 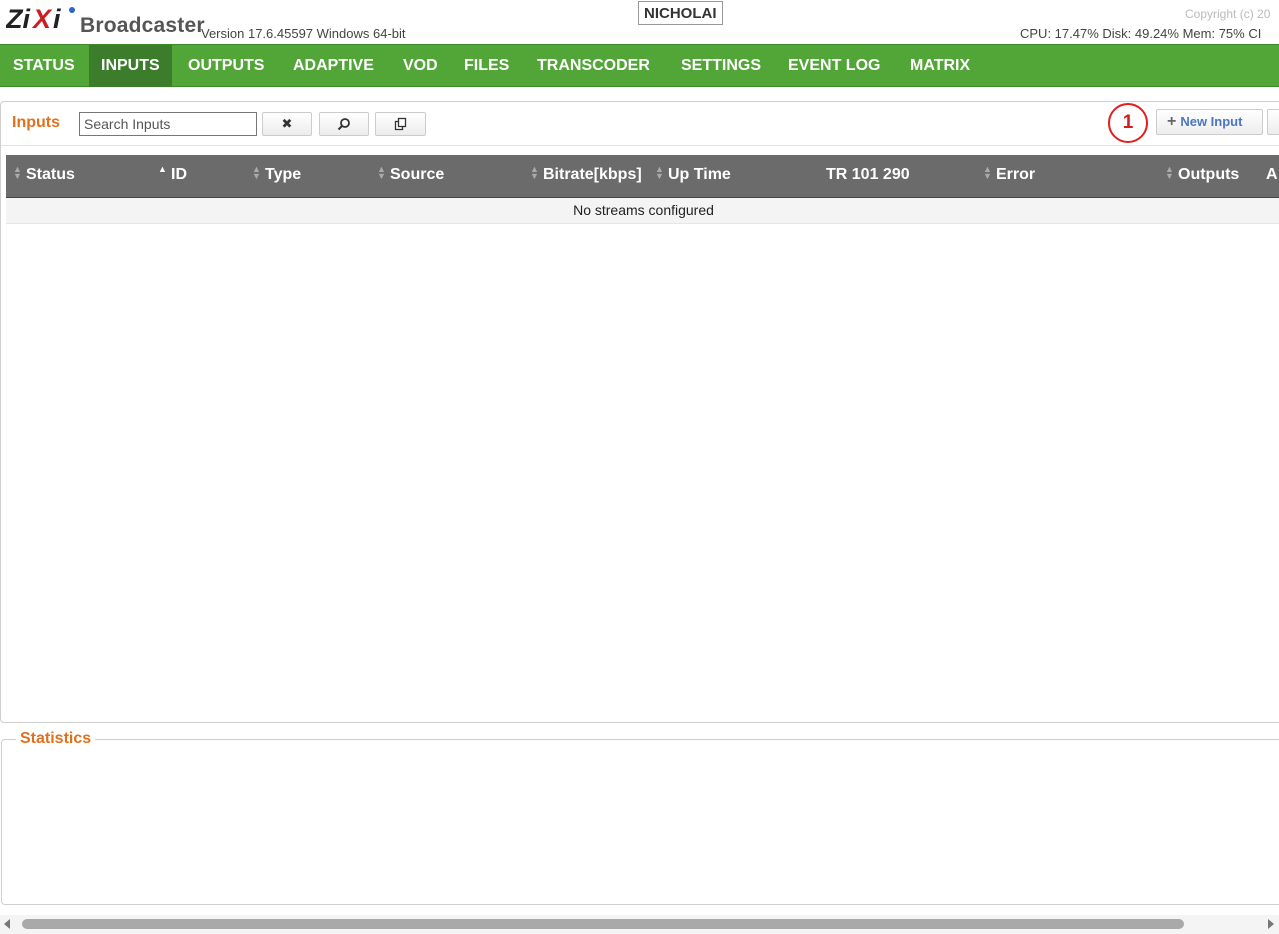 I want to click on copy-icon, so click(x=400, y=124).